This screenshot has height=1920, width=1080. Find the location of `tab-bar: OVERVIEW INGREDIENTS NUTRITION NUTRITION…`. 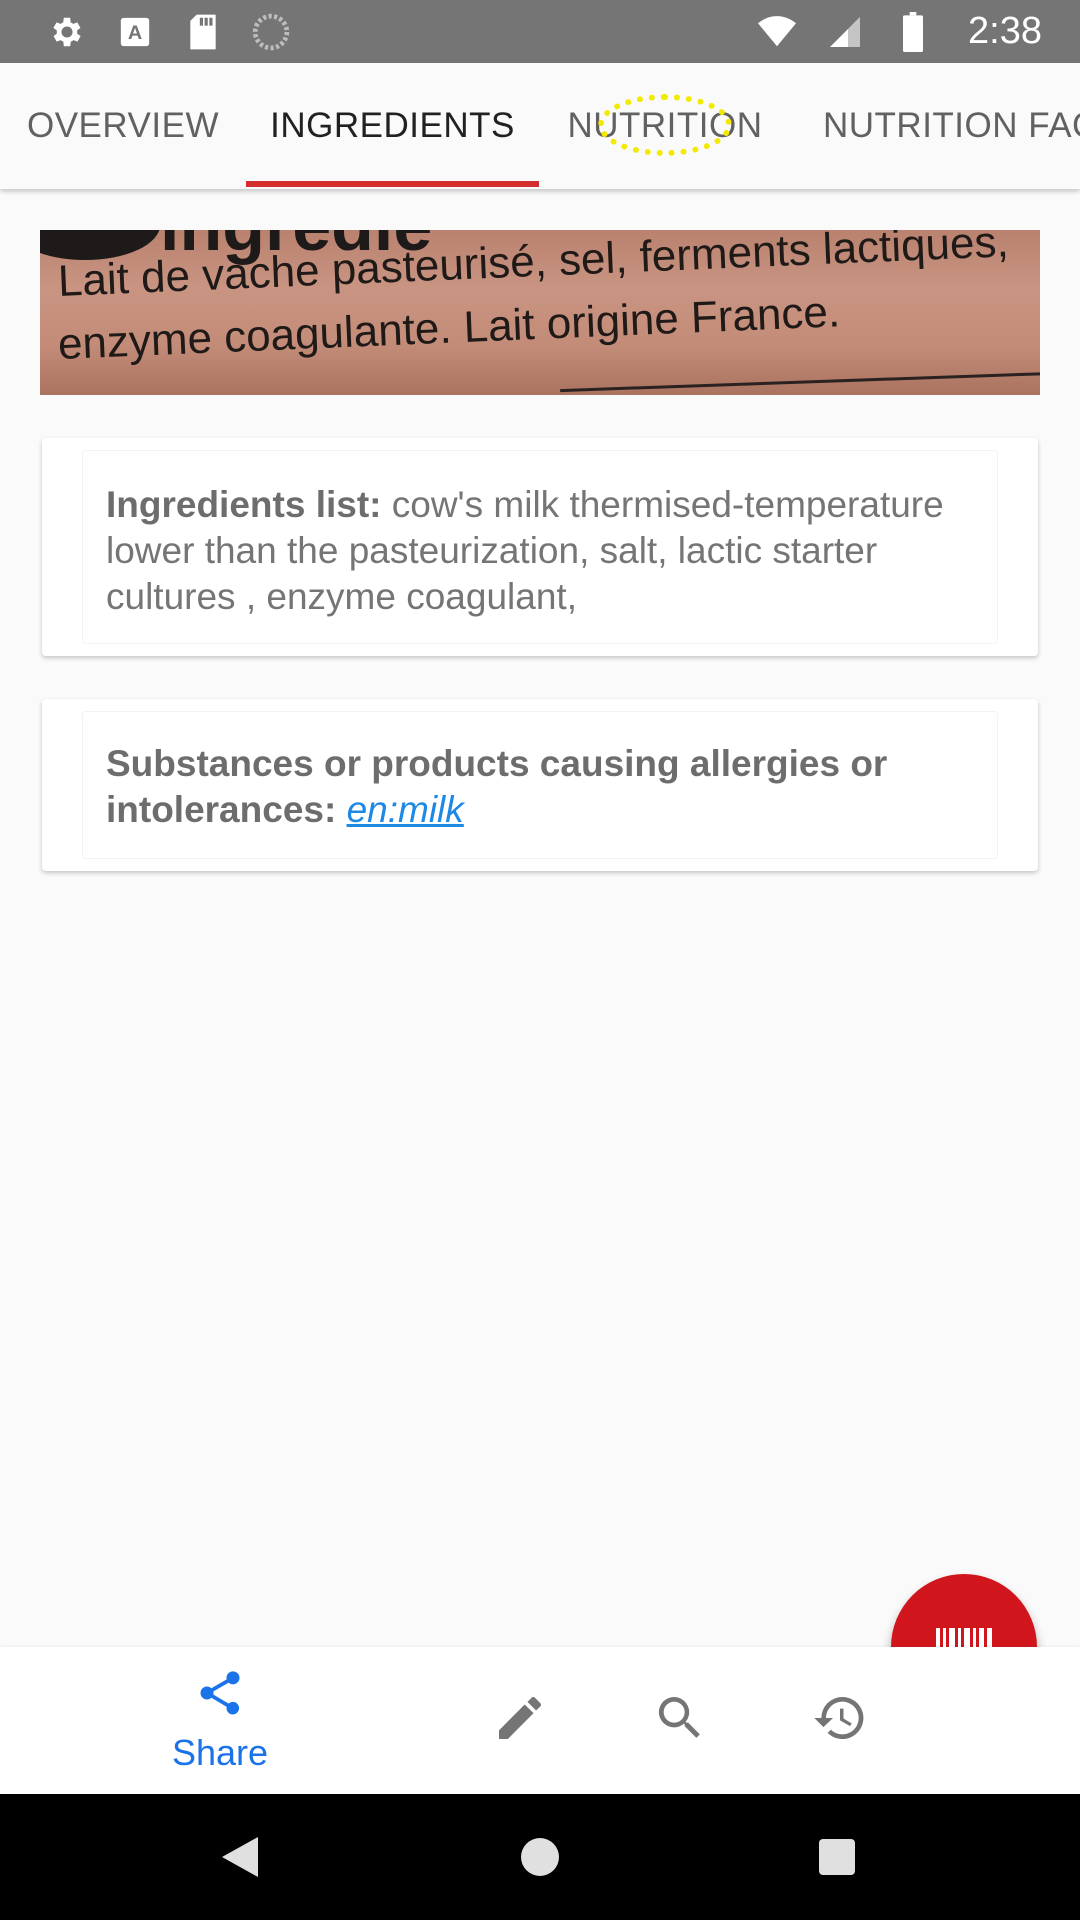

tab-bar: OVERVIEW INGREDIENTS NUTRITION NUTRITION… is located at coordinates (540, 126).